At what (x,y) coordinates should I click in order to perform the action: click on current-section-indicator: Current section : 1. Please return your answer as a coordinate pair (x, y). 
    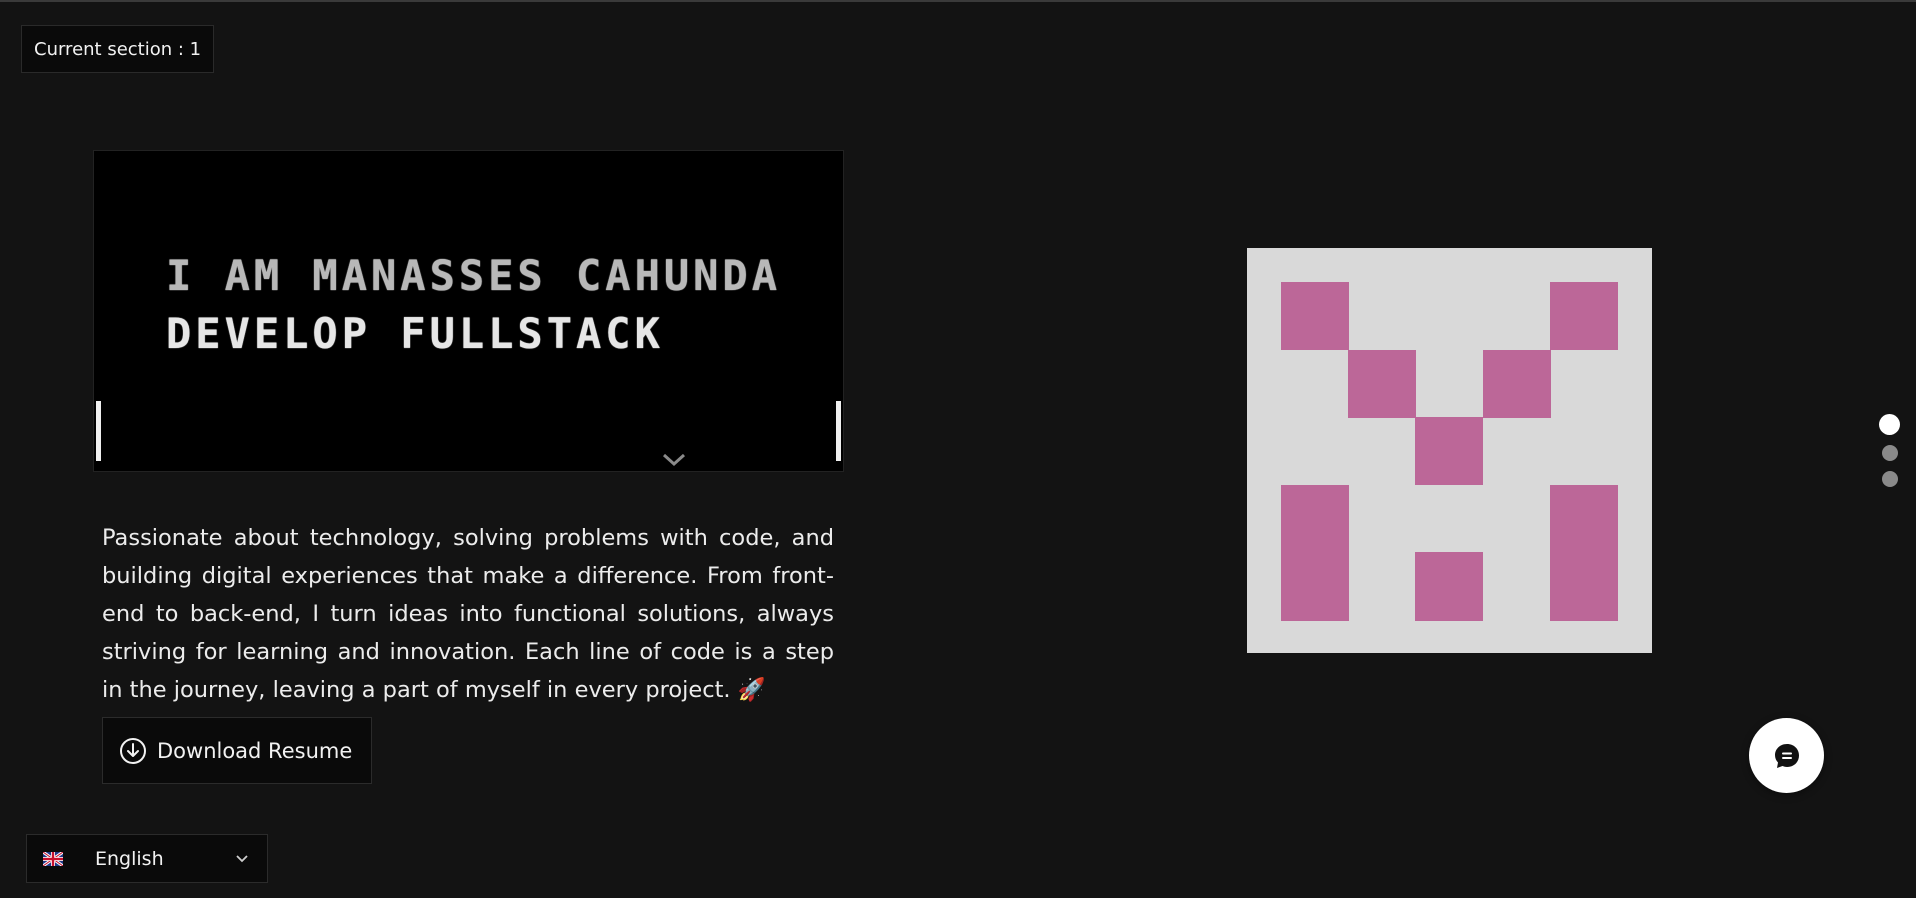
    Looking at the image, I should click on (118, 49).